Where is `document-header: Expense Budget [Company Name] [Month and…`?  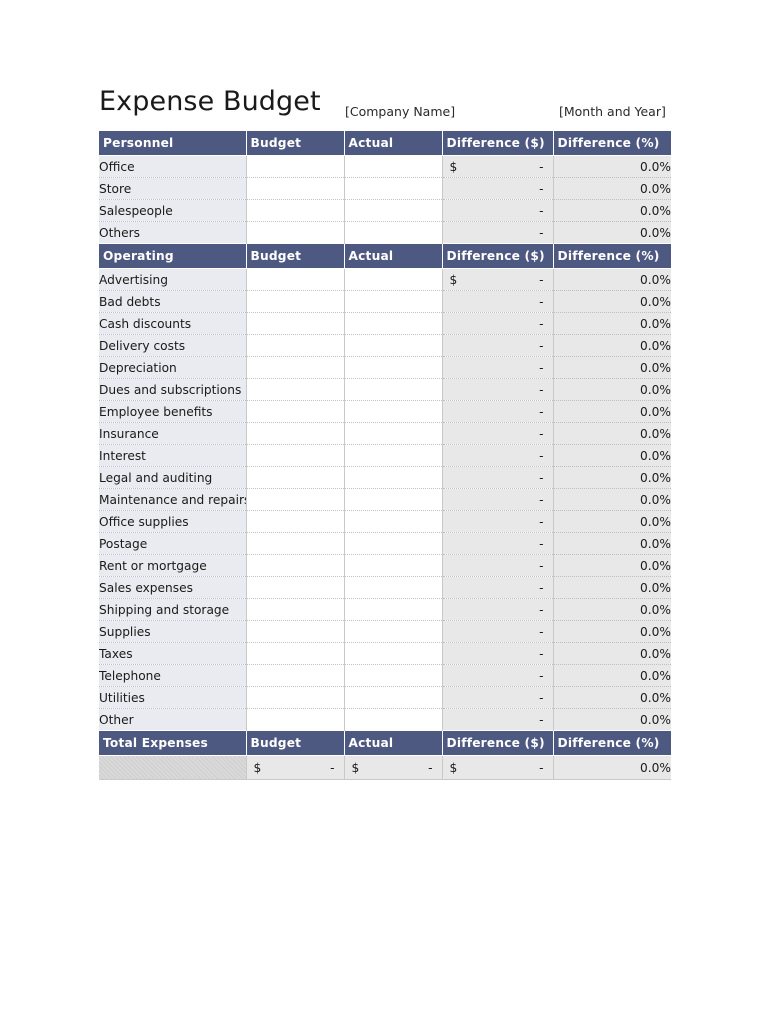
document-header: Expense Budget [Company Name] [Month and… is located at coordinates (385, 108).